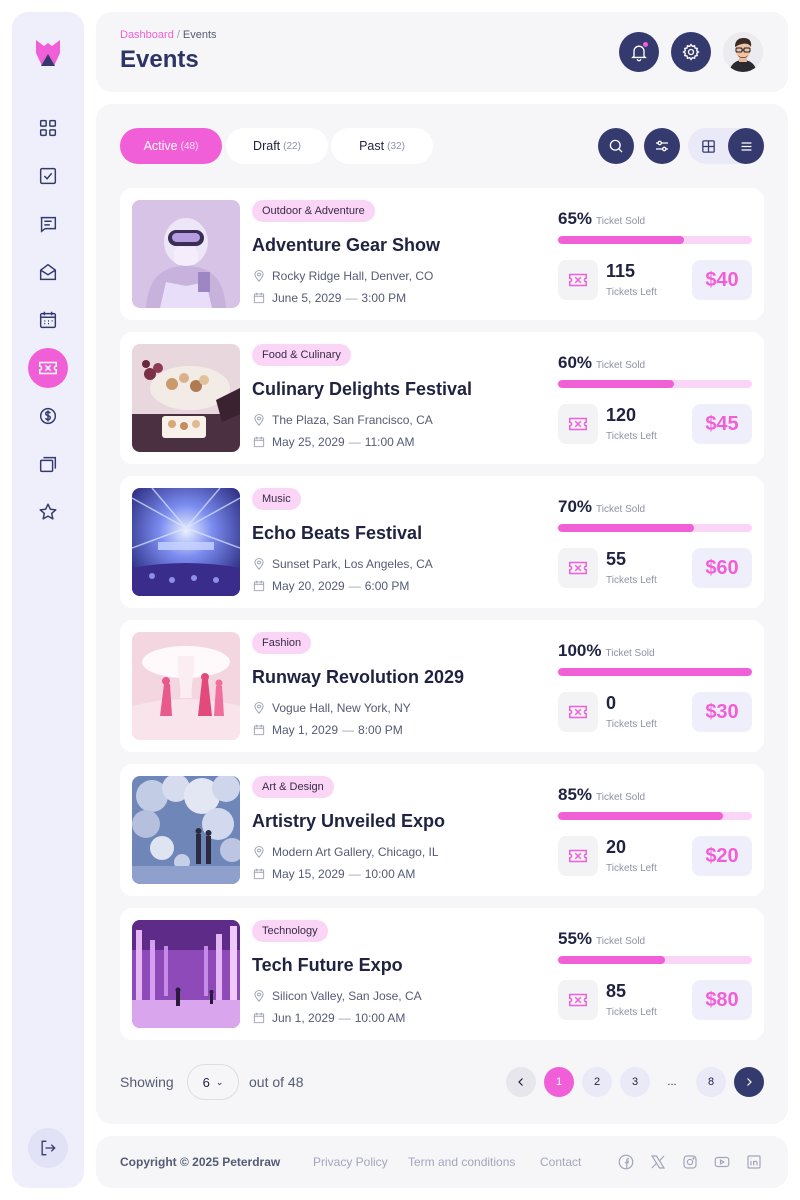 Image resolution: width=800 pixels, height=1200 pixels. What do you see at coordinates (337, 533) in the screenshot?
I see `event-title: Echo Beats Festival` at bounding box center [337, 533].